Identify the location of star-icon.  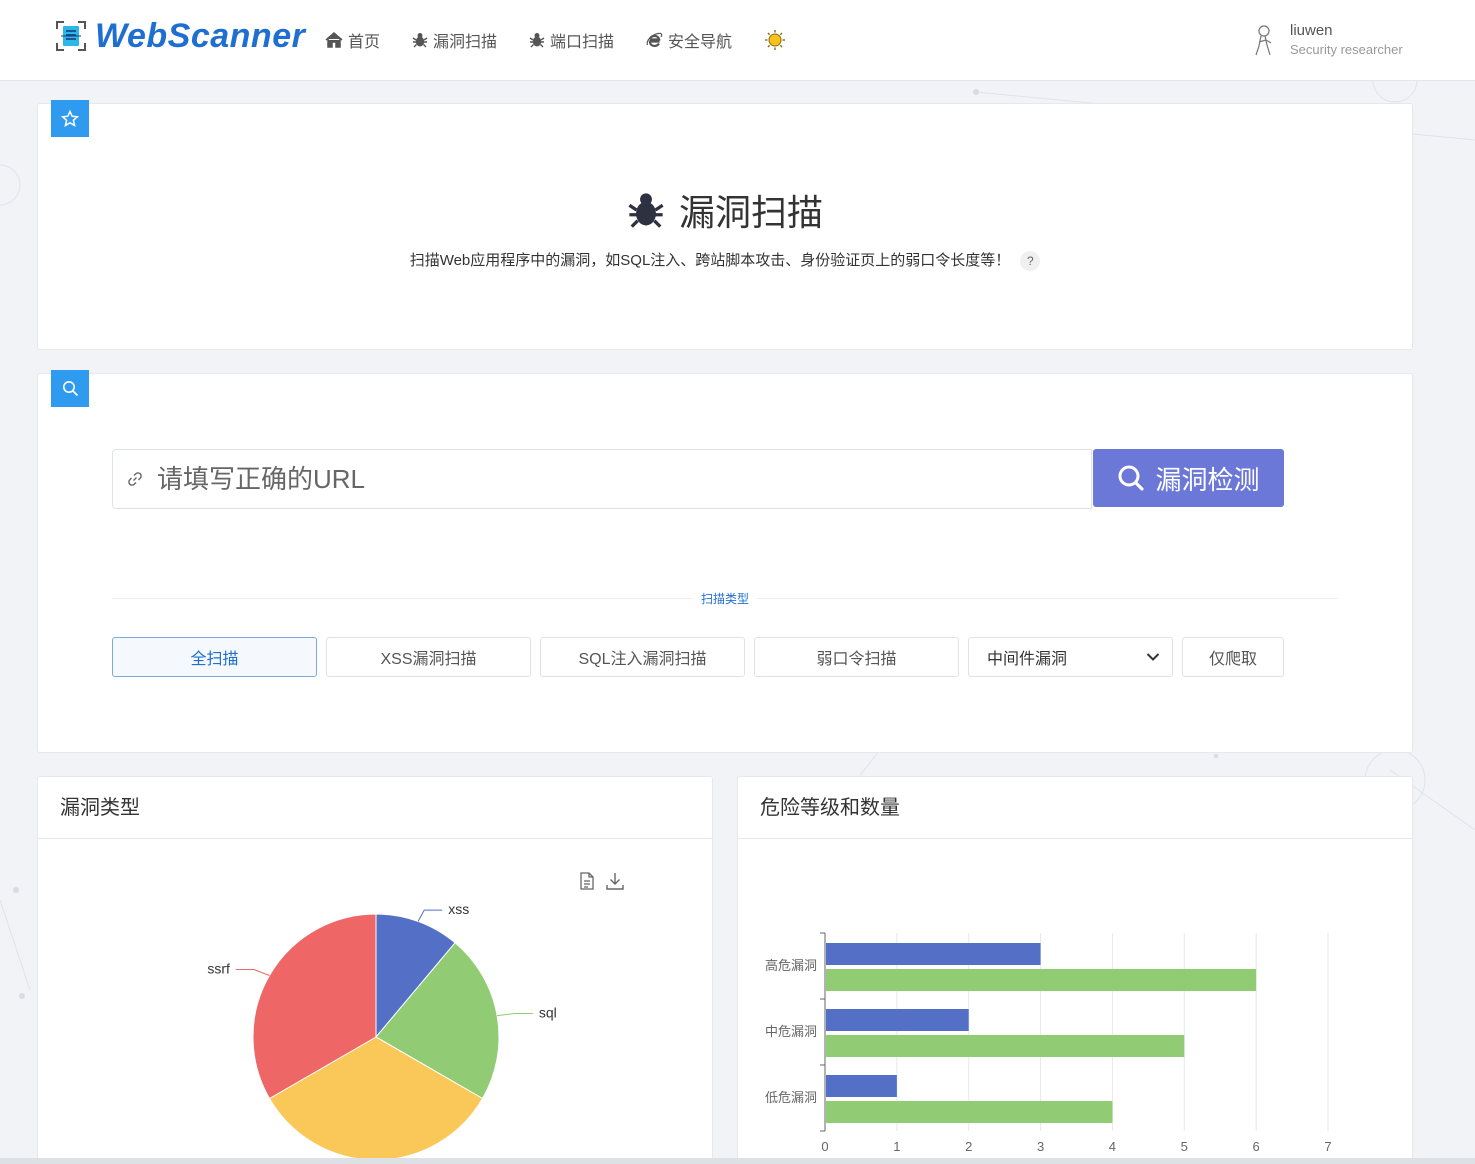
(70, 118).